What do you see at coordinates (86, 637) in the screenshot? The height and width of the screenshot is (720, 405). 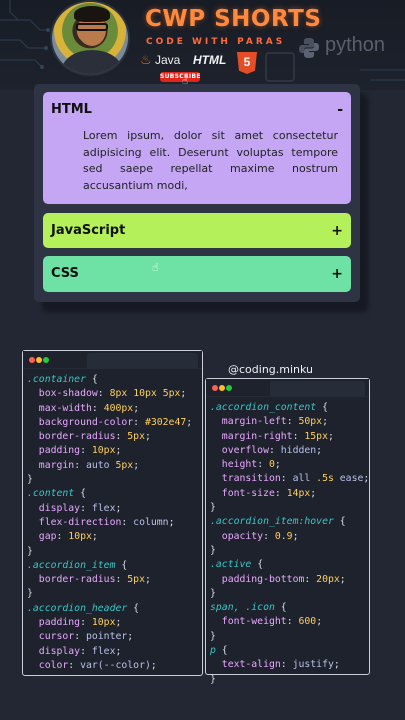 I see `code-line: cursor: pointer;` at bounding box center [86, 637].